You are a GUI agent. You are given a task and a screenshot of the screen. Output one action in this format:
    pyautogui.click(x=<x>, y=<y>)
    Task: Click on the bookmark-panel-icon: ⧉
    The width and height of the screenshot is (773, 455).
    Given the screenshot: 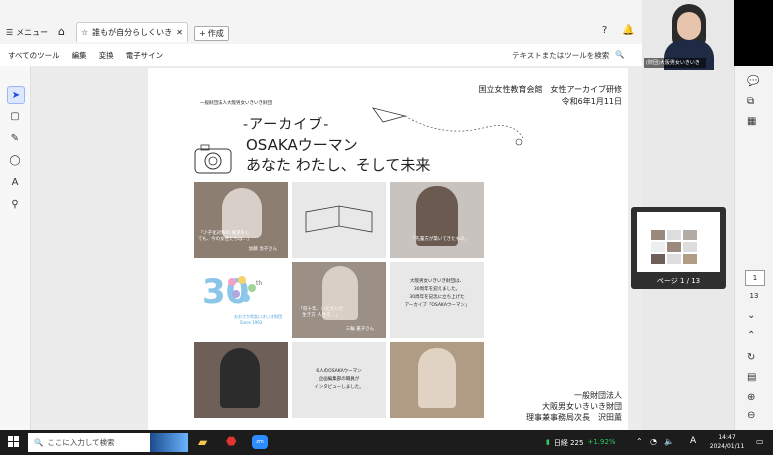 What is the action you would take?
    pyautogui.click(x=750, y=101)
    